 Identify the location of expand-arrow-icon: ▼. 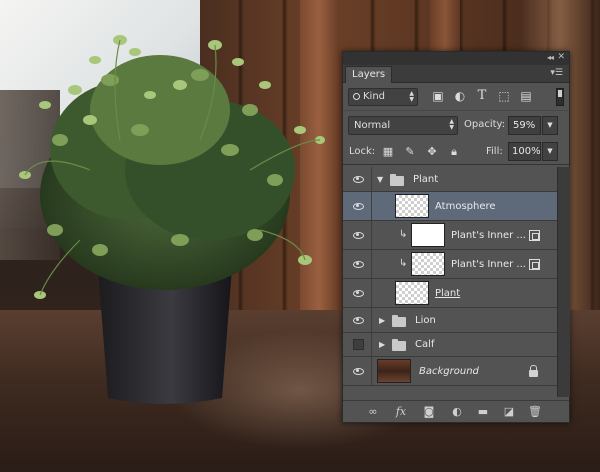
(380, 179).